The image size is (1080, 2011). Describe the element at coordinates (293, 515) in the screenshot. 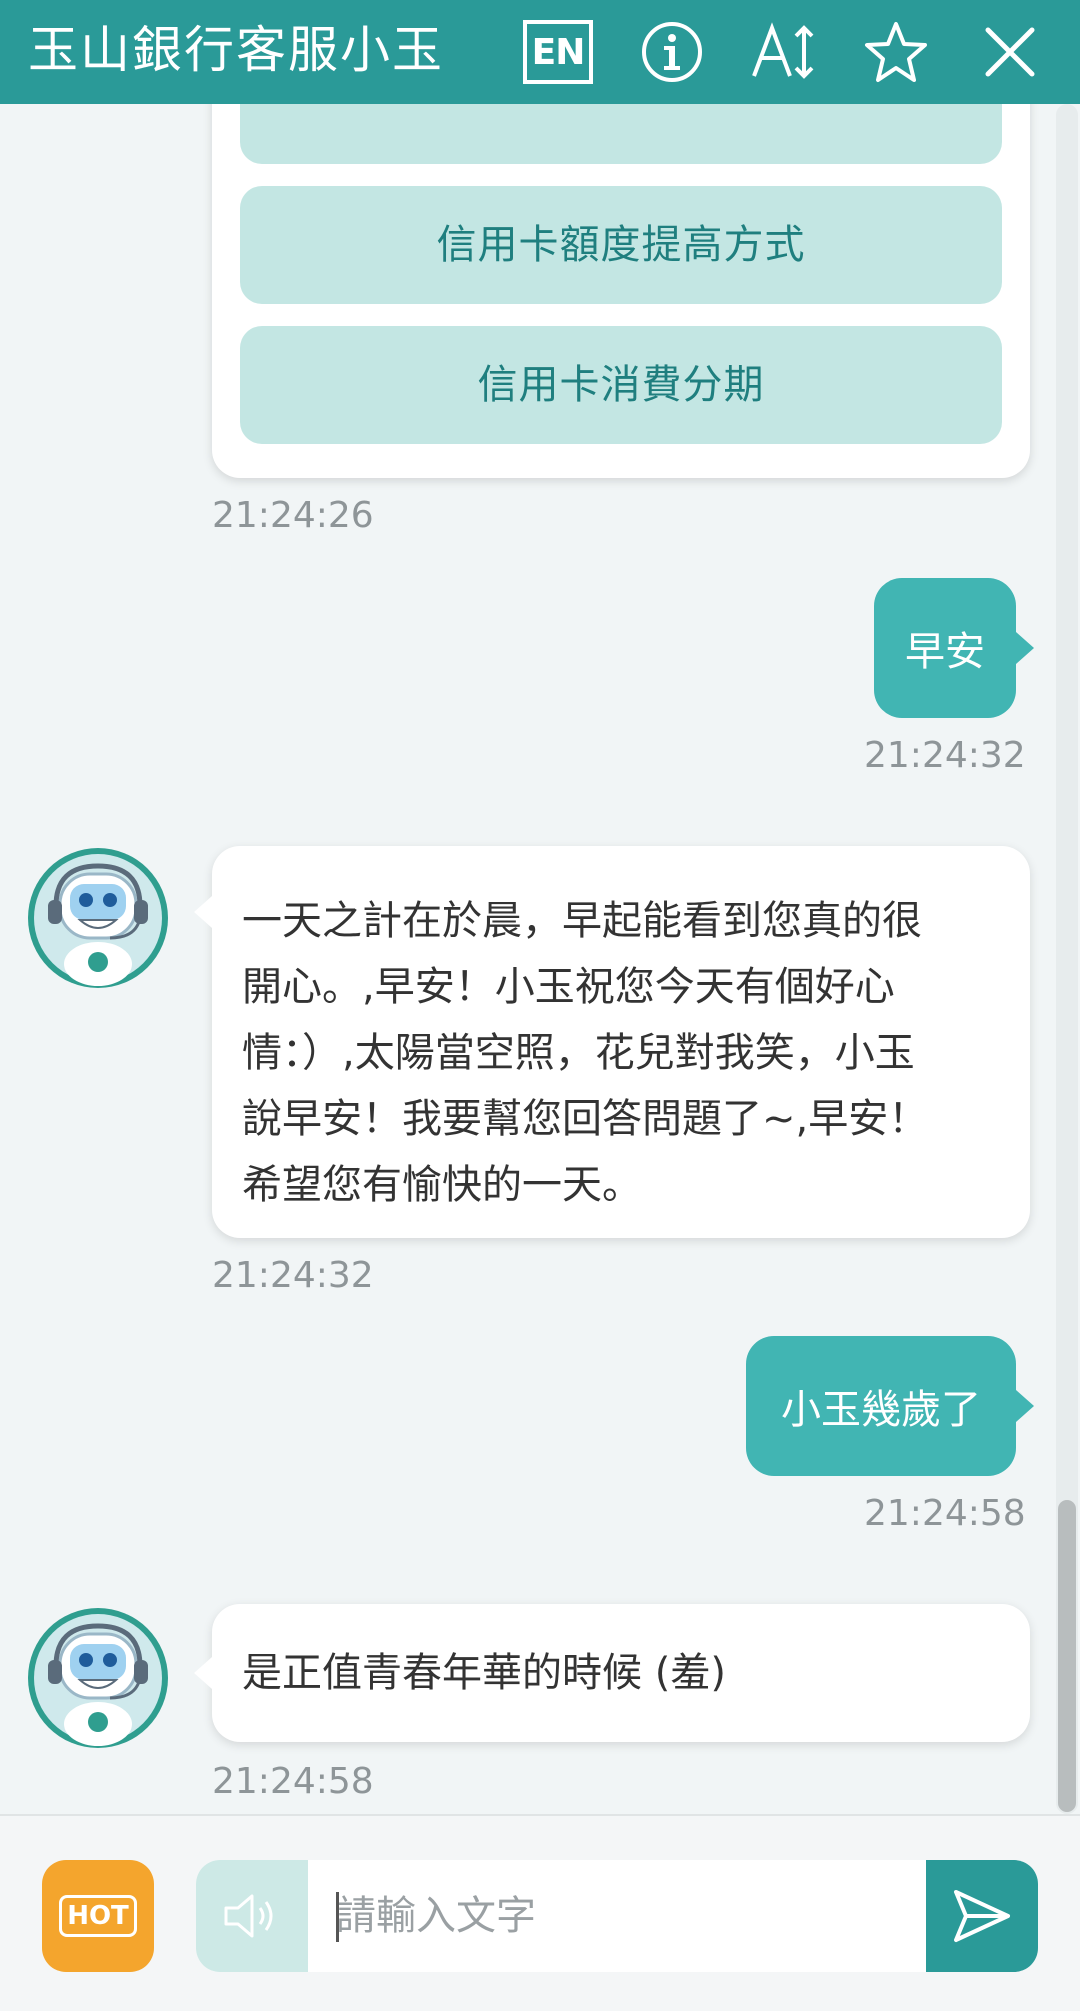

I see `timestamp: 21:24:26` at that location.